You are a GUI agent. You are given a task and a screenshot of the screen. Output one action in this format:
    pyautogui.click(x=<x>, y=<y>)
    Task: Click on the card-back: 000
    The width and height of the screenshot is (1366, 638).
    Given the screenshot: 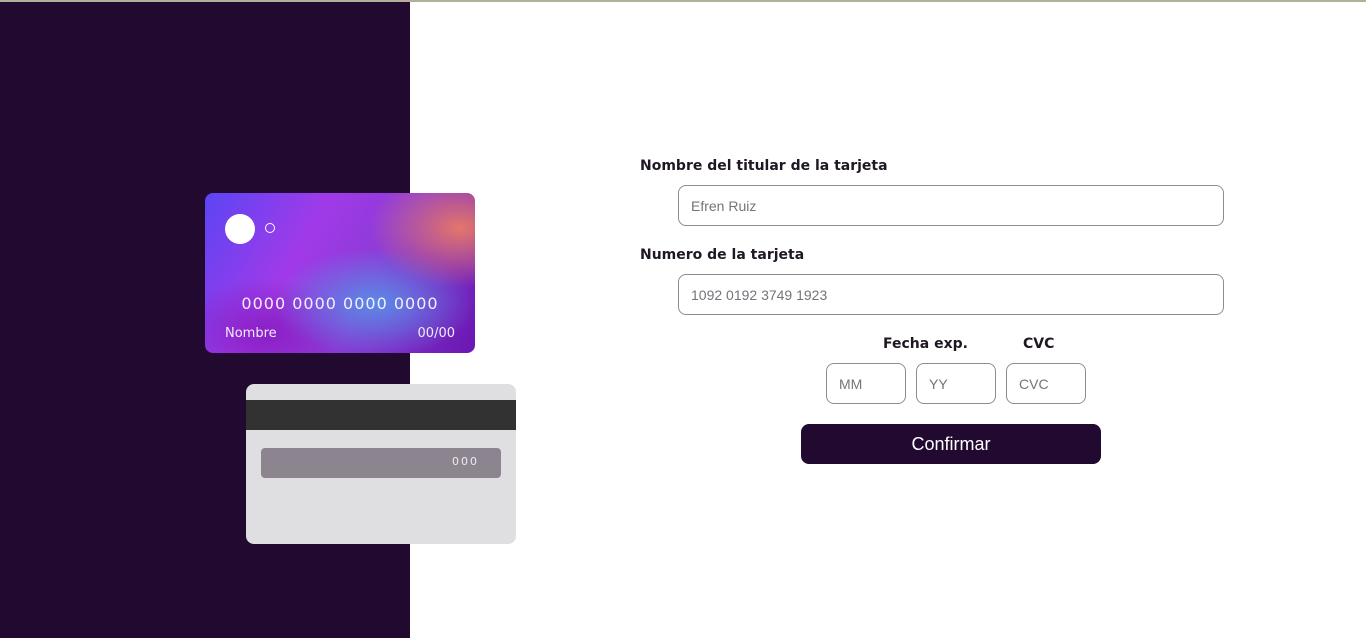 What is the action you would take?
    pyautogui.click(x=381, y=464)
    